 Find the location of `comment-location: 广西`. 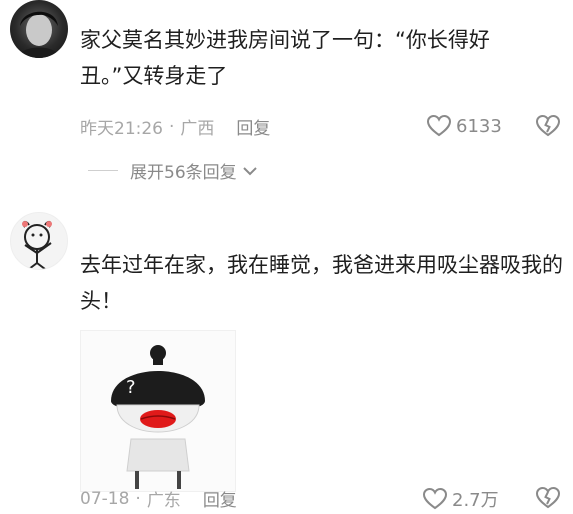

comment-location: 广西 is located at coordinates (197, 129).